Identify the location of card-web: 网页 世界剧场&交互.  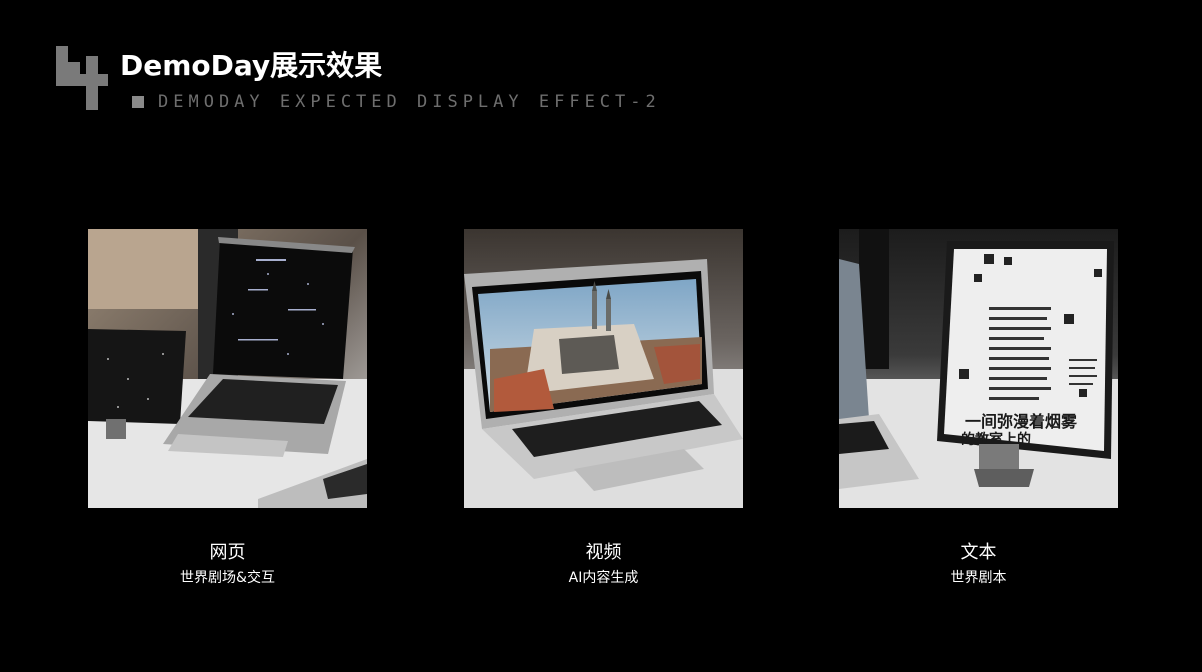
(227, 408).